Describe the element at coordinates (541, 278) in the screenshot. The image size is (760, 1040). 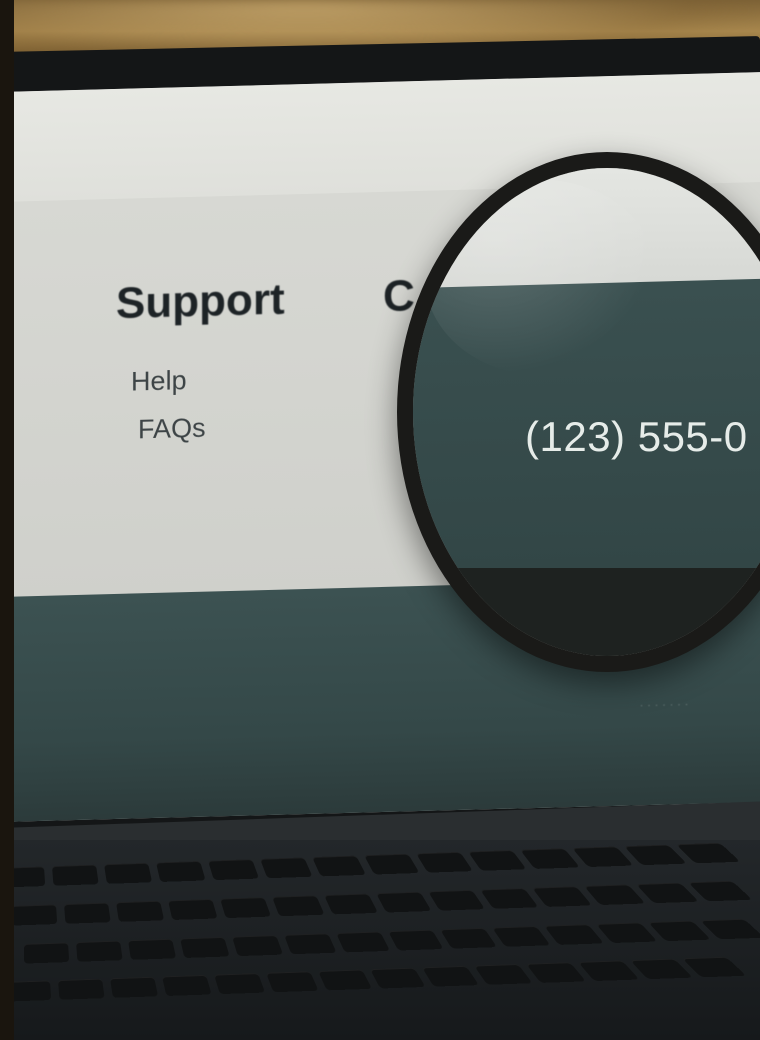
I see `lens-glare` at that location.